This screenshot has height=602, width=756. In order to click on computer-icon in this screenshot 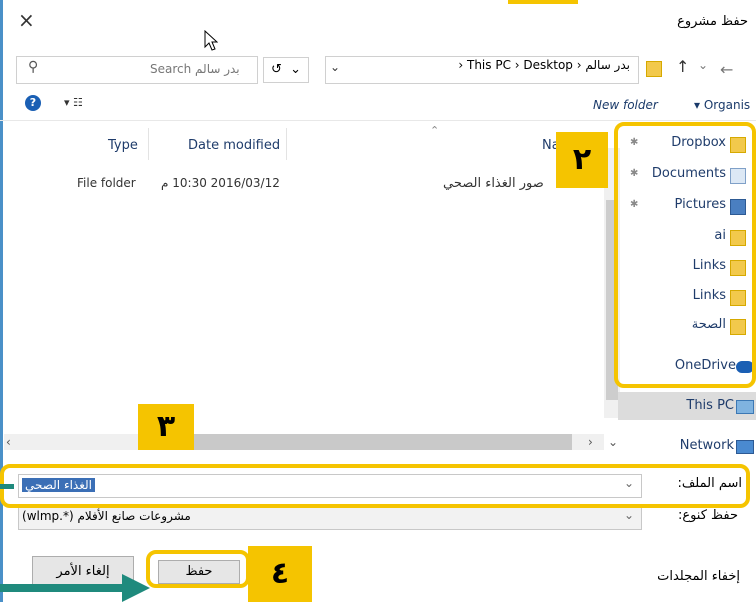, I will do `click(745, 407)`.